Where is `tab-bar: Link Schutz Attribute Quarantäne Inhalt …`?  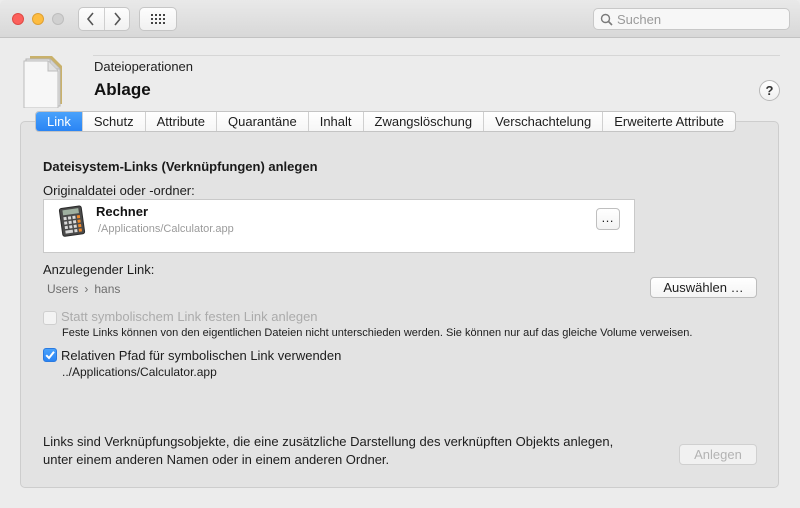 tab-bar: Link Schutz Attribute Quarantäne Inhalt … is located at coordinates (386, 121).